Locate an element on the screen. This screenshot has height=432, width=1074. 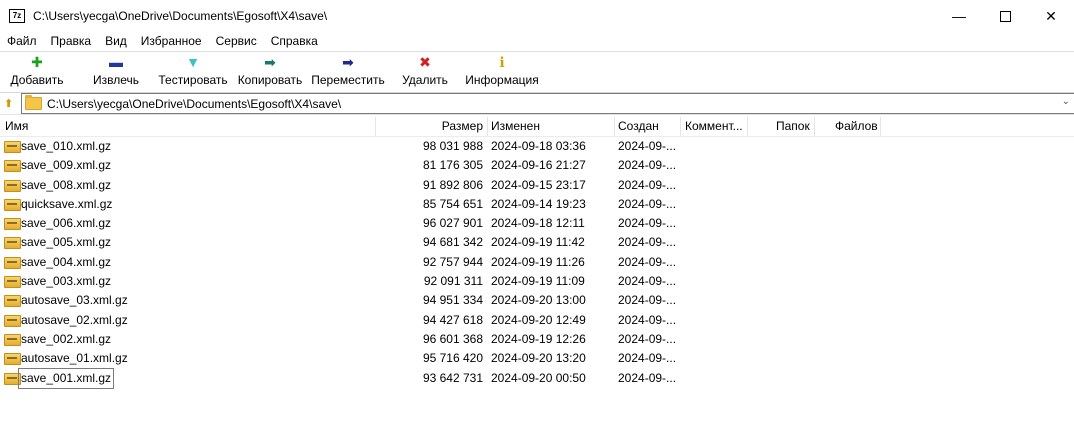
maximize-icon is located at coordinates (1005, 16).